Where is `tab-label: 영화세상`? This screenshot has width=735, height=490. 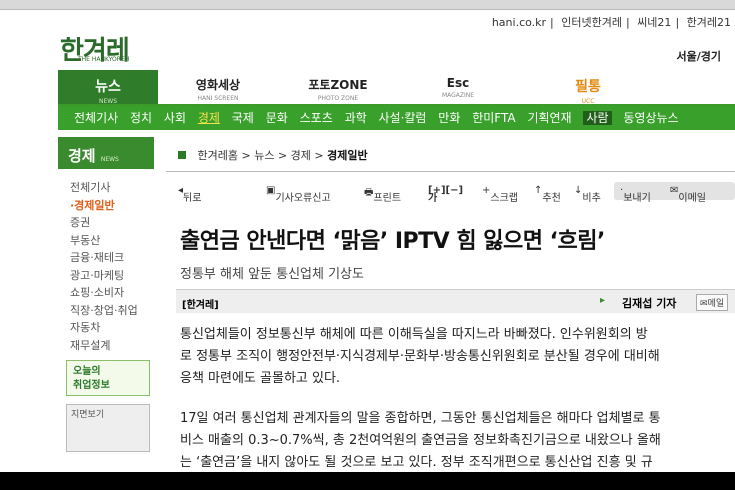
tab-label: 영화세상 is located at coordinates (218, 85).